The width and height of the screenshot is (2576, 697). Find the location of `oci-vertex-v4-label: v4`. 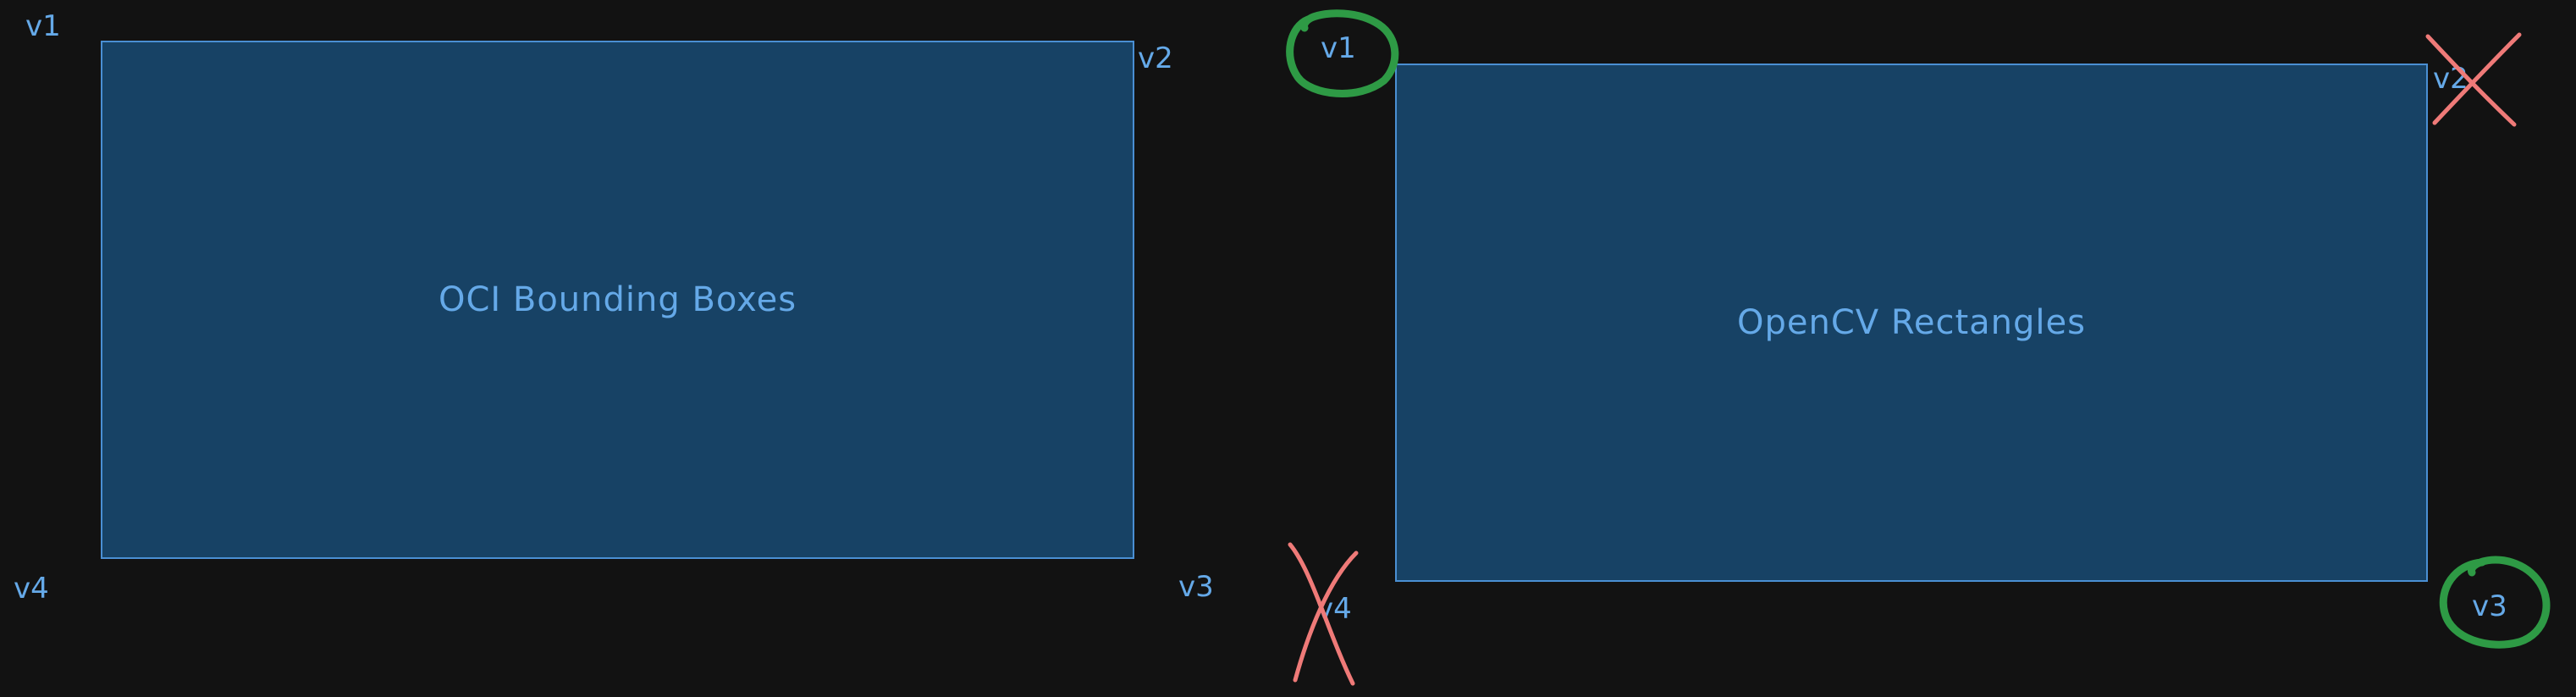

oci-vertex-v4-label: v4 is located at coordinates (32, 589).